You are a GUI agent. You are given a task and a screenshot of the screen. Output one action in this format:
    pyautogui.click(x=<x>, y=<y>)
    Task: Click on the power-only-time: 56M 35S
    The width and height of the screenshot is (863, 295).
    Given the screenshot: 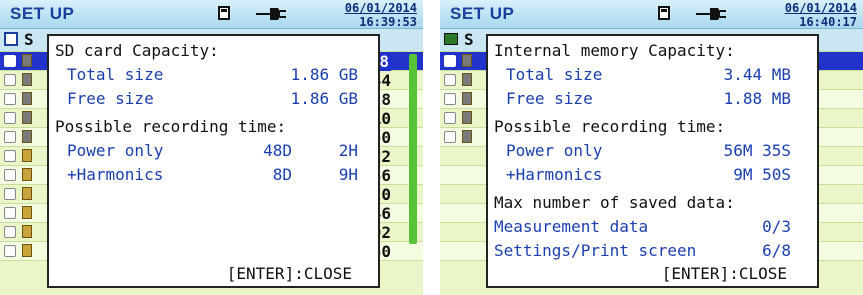 What is the action you would take?
    pyautogui.click(x=757, y=150)
    